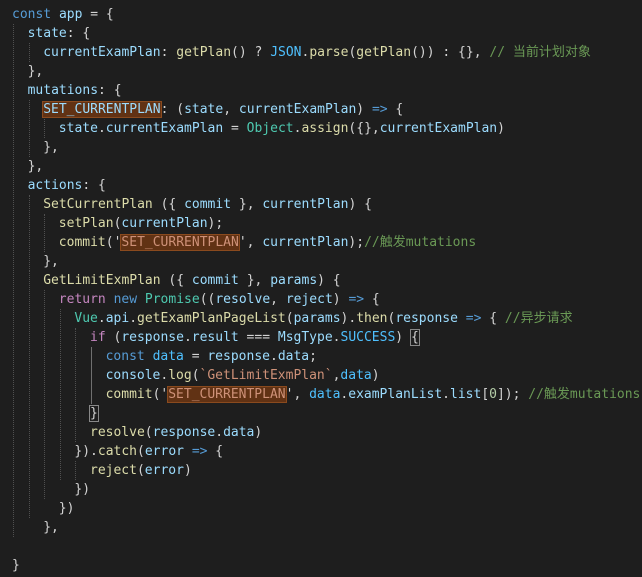 The width and height of the screenshot is (642, 577). What do you see at coordinates (348, 318) in the screenshot?
I see `code-token: ).` at bounding box center [348, 318].